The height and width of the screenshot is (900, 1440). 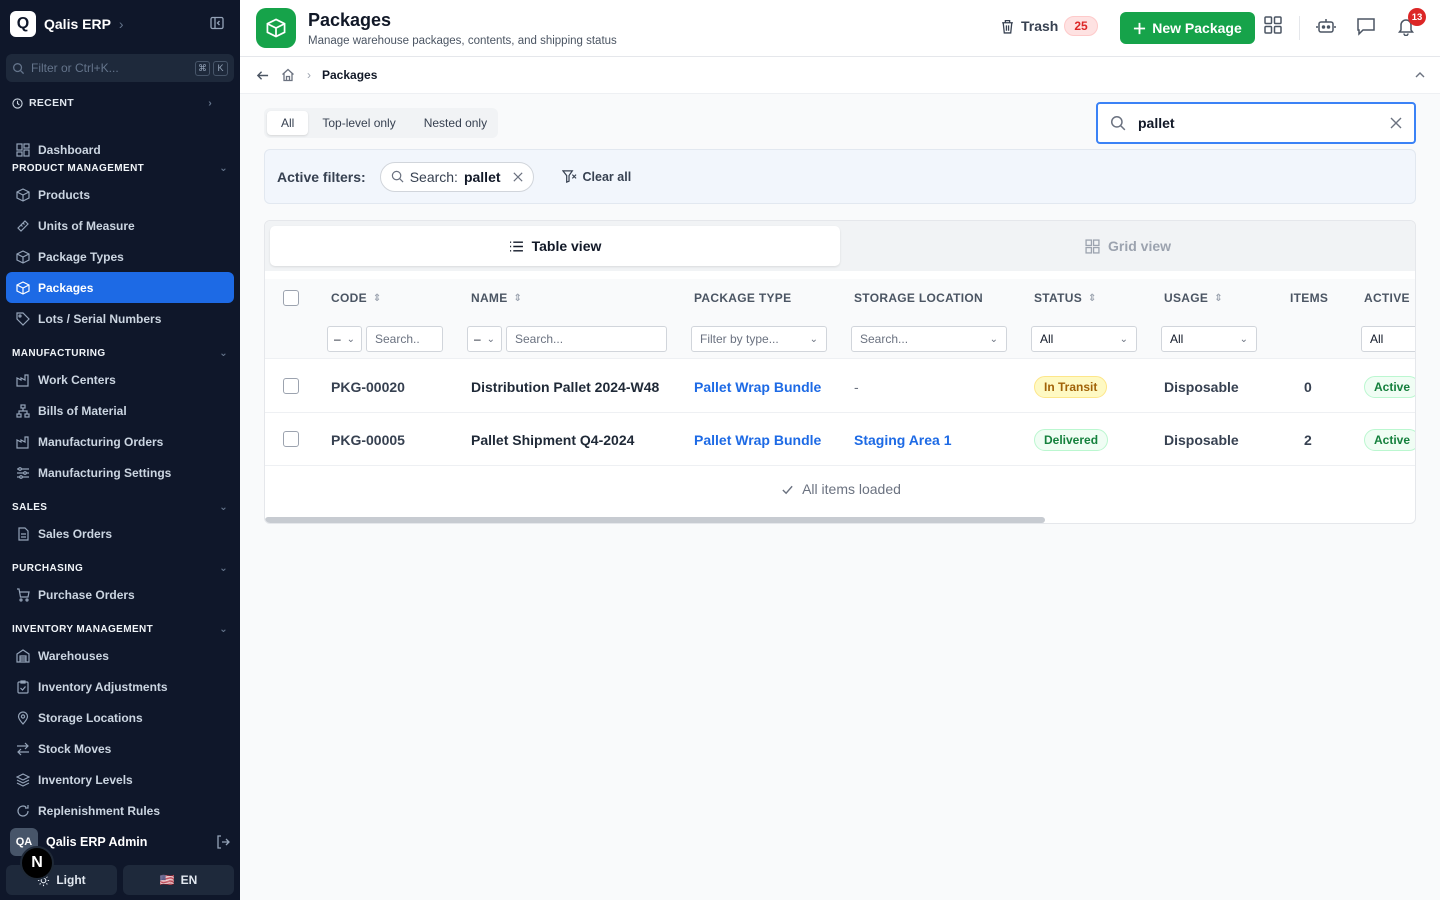 I want to click on package-type-filter-select: Filter by type... ⌄, so click(x=759, y=339).